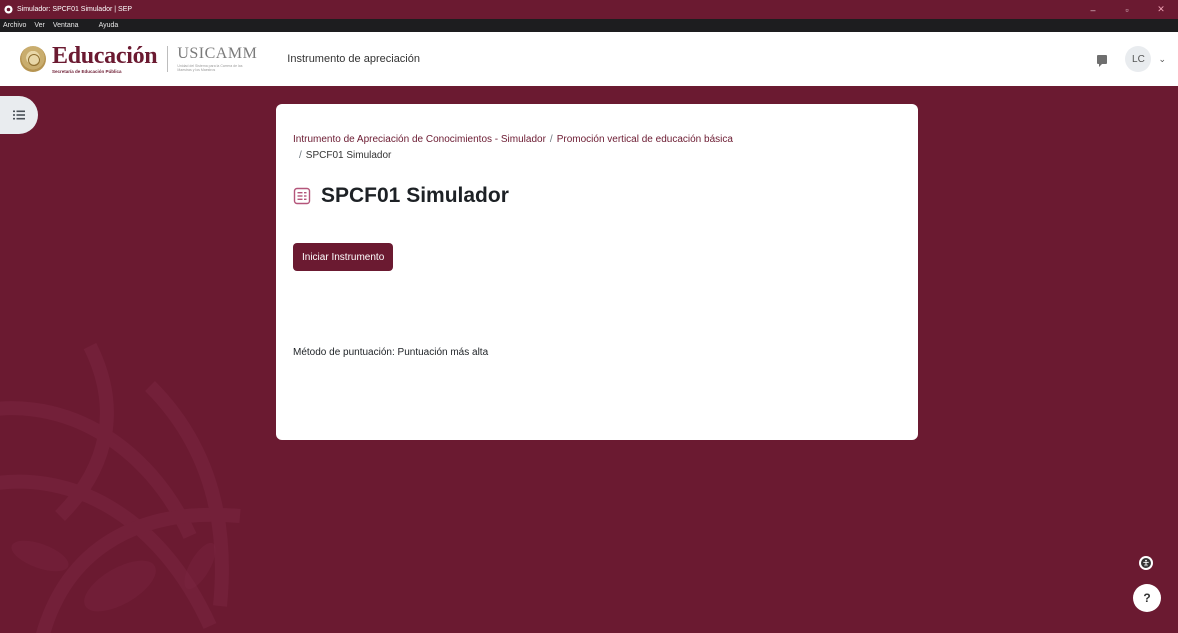  I want to click on window-controls: – ▫ ✕, so click(1127, 9).